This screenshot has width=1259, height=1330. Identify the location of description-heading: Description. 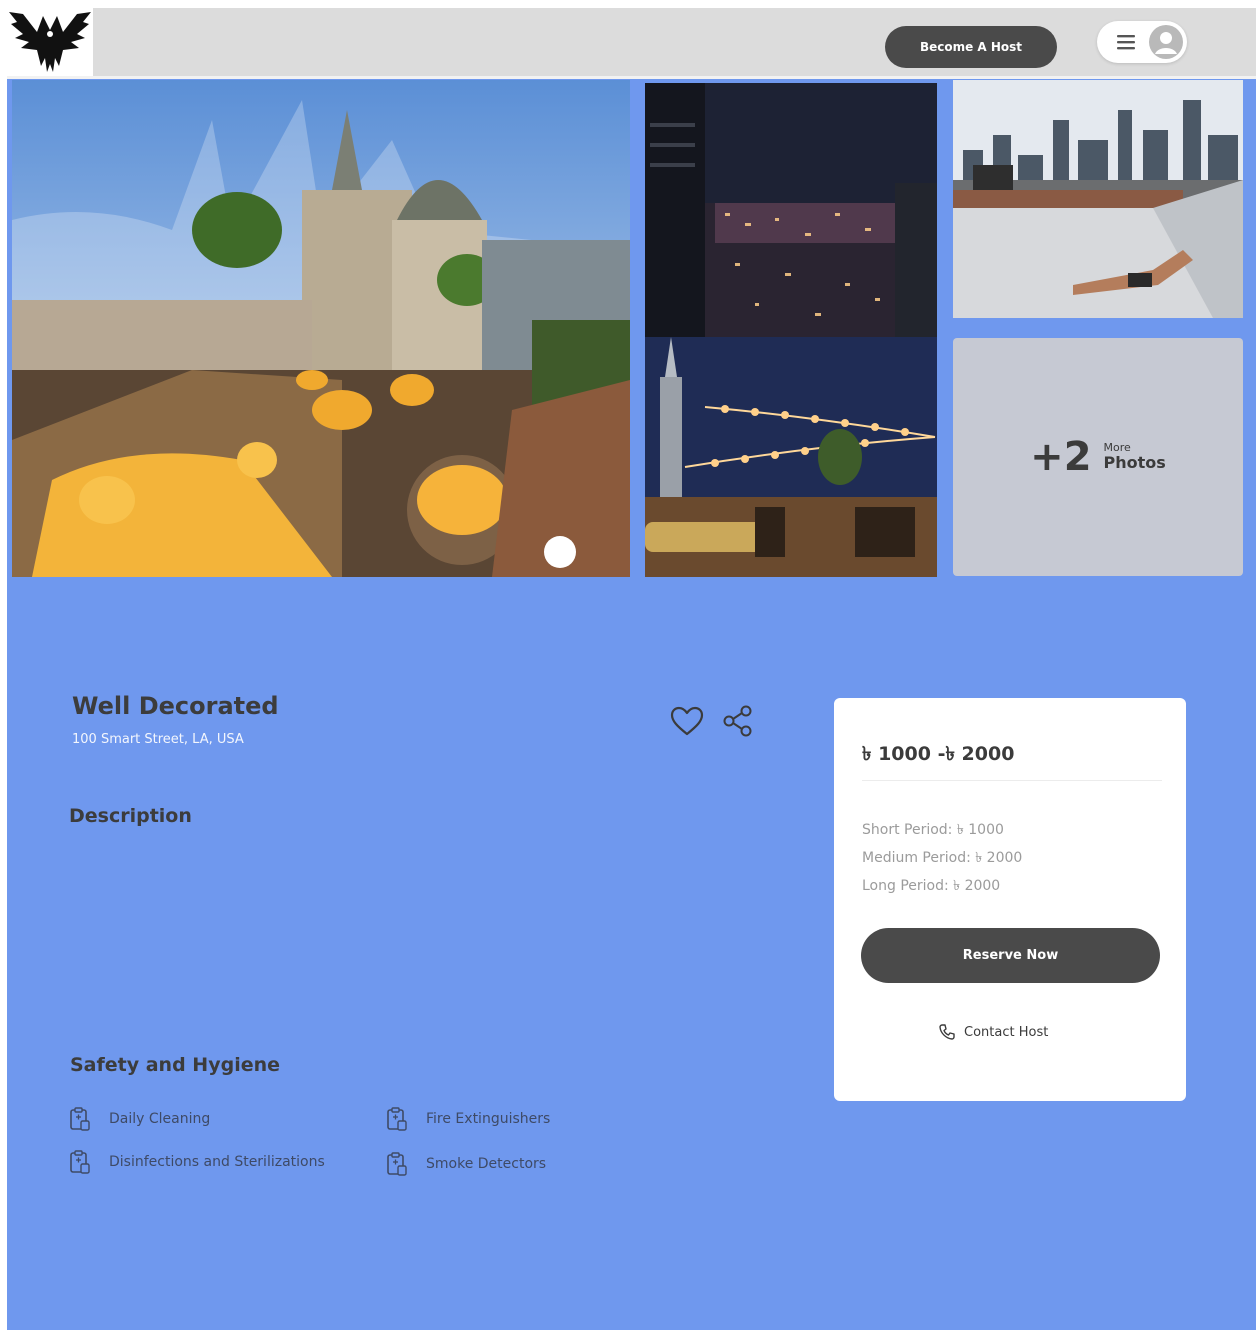
(130, 816).